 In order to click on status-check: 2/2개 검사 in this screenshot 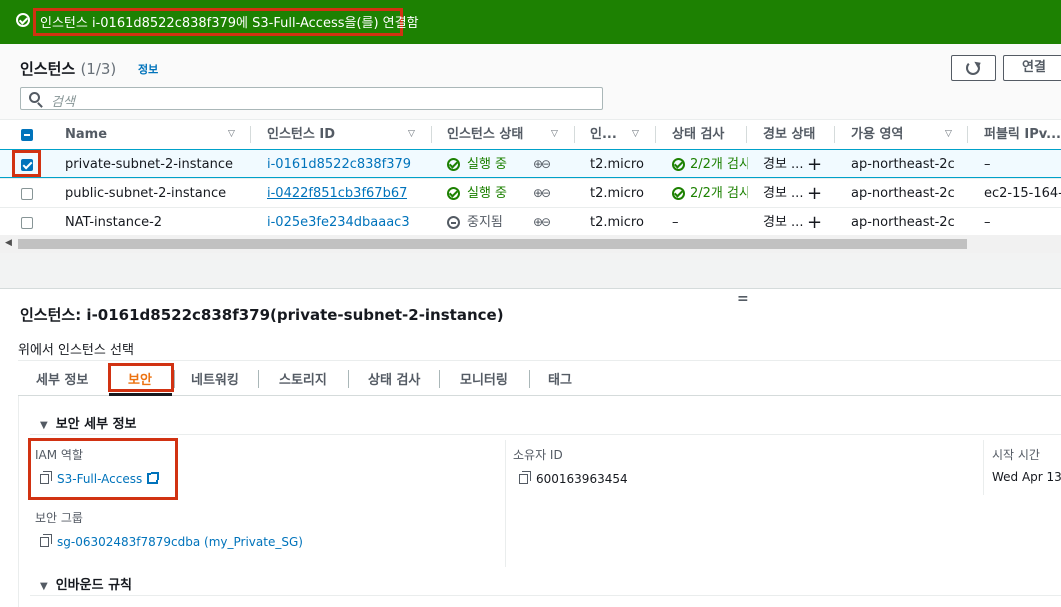, I will do `click(719, 164)`.